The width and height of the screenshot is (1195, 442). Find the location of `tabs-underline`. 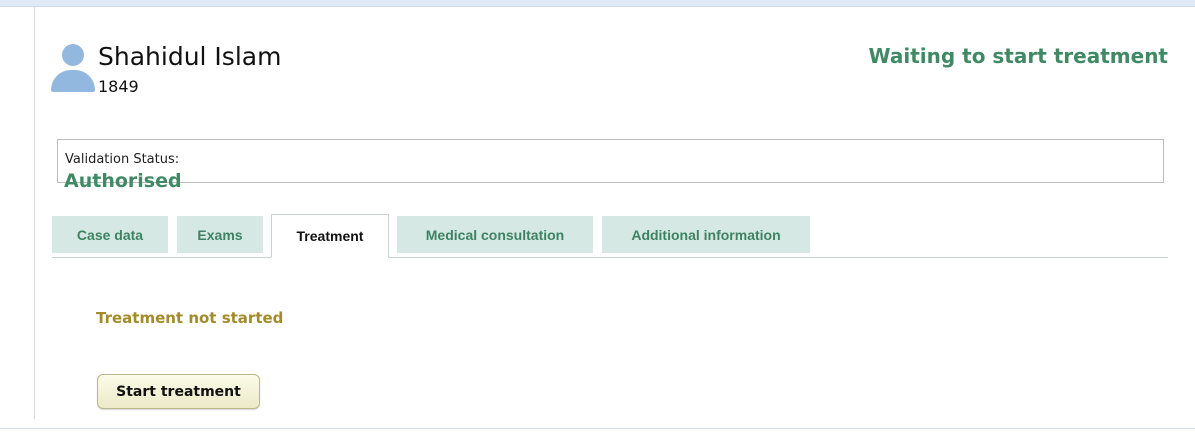

tabs-underline is located at coordinates (610, 257).